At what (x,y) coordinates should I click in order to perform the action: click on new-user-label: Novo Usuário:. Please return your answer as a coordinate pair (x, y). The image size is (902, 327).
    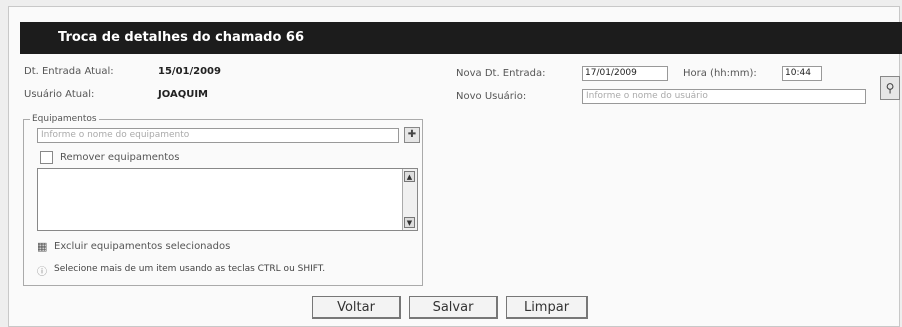
    Looking at the image, I should click on (491, 96).